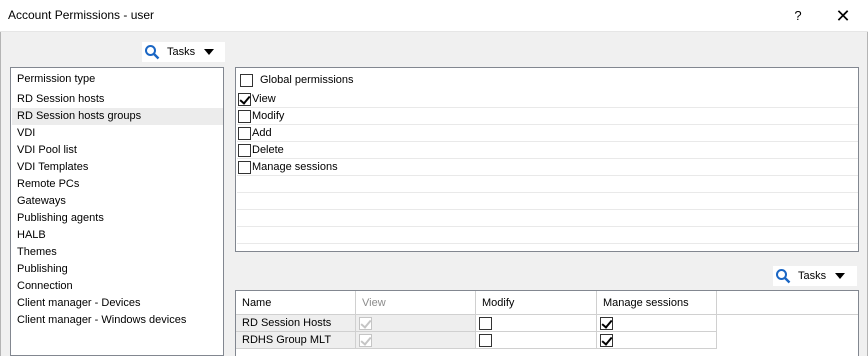 Image resolution: width=868 pixels, height=356 pixels. Describe the element at coordinates (547, 116) in the screenshot. I see `permission-row-modify: Modify` at that location.